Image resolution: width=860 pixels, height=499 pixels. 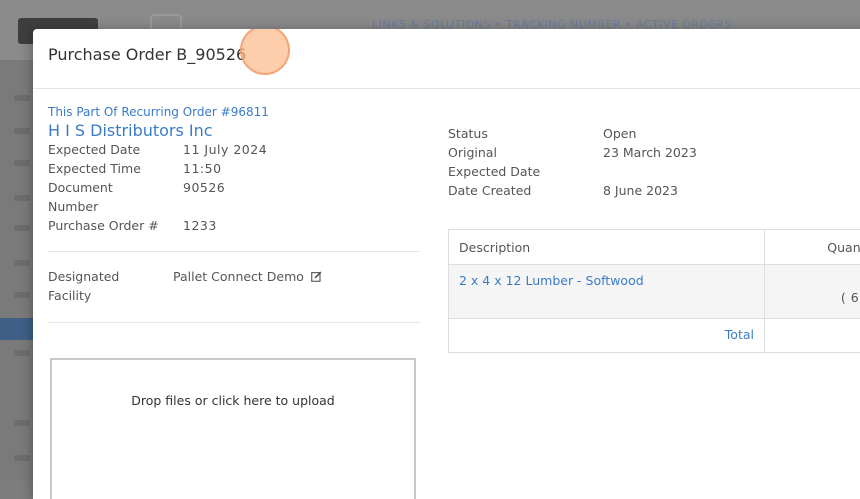 What do you see at coordinates (233, 400) in the screenshot?
I see `dropzone-text: Drop files or click here to upload` at bounding box center [233, 400].